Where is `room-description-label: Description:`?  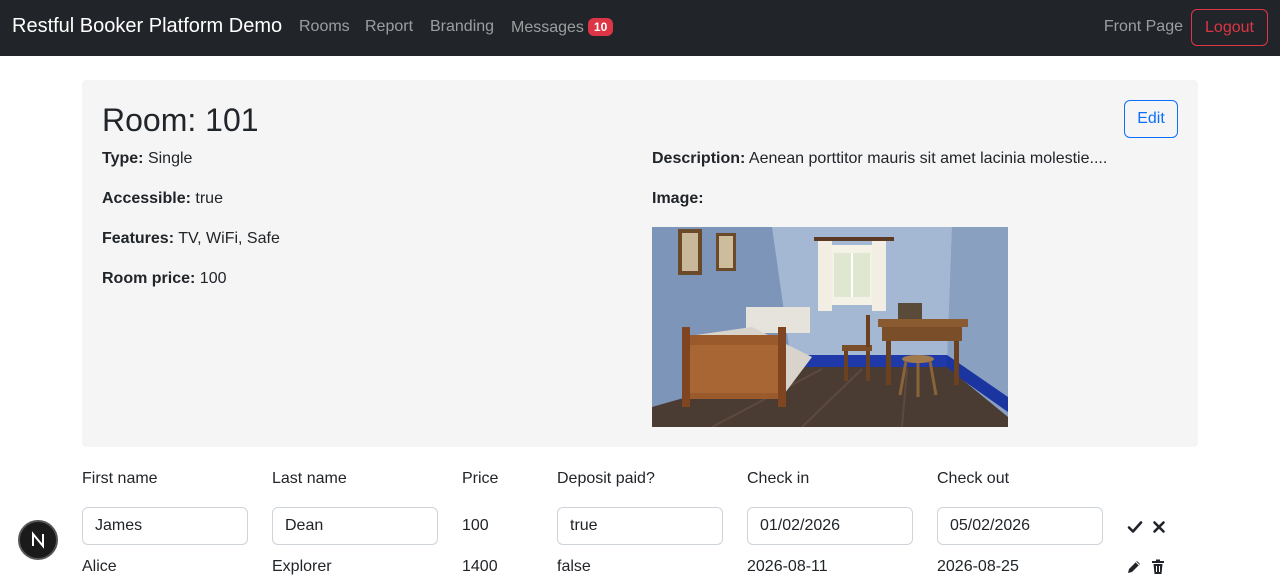 room-description-label: Description: is located at coordinates (699, 158).